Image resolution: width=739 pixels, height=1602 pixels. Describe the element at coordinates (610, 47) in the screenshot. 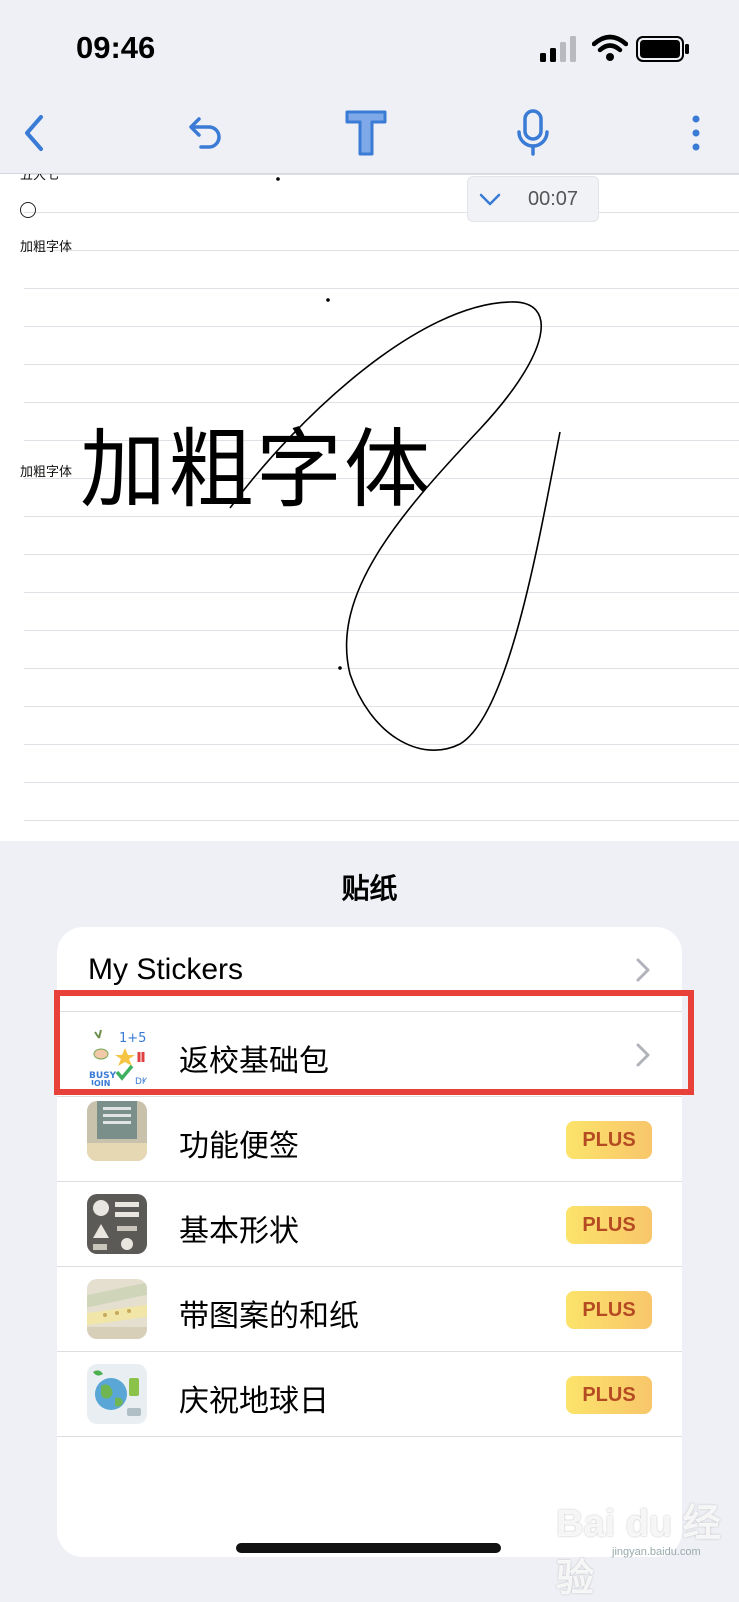

I see `wifi-icon` at that location.